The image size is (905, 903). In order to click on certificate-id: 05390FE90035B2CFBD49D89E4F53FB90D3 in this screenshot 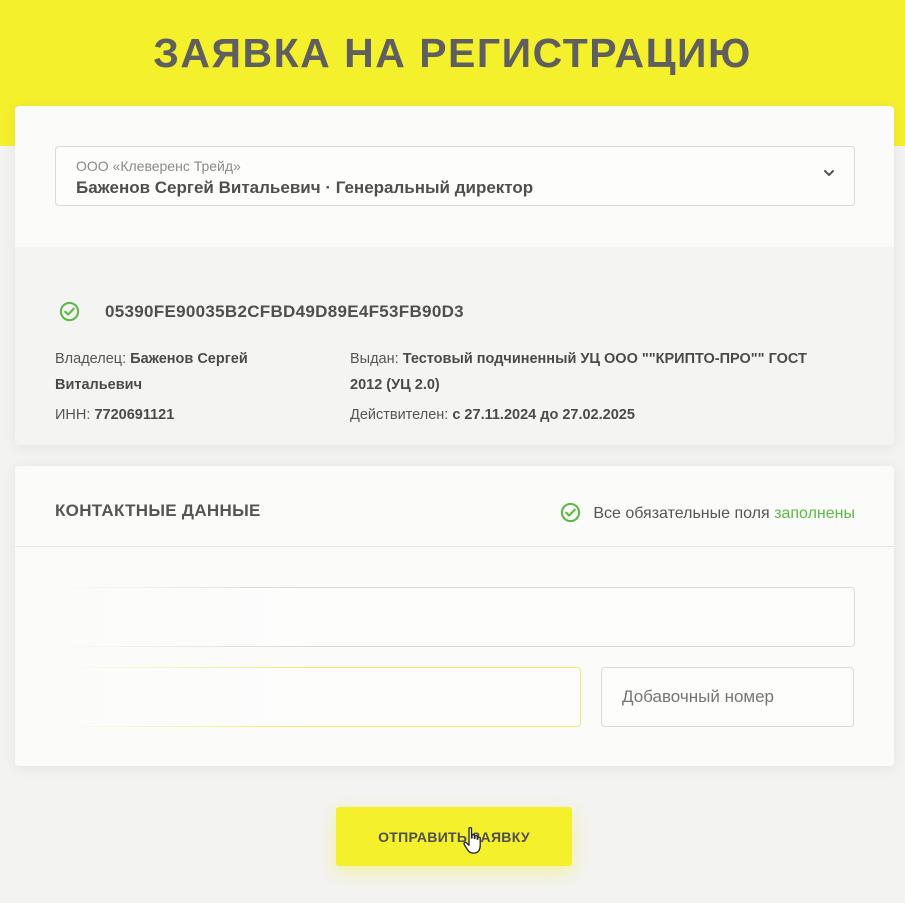, I will do `click(284, 311)`.